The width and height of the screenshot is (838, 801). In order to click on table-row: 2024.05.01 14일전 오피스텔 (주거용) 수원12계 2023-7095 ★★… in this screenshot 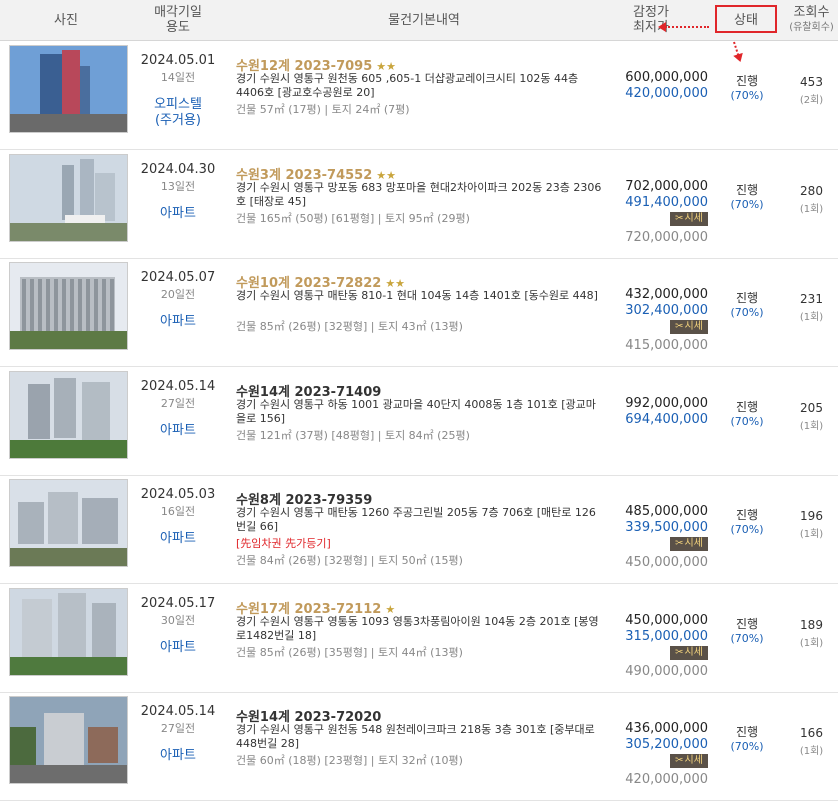, I will do `click(419, 95)`.